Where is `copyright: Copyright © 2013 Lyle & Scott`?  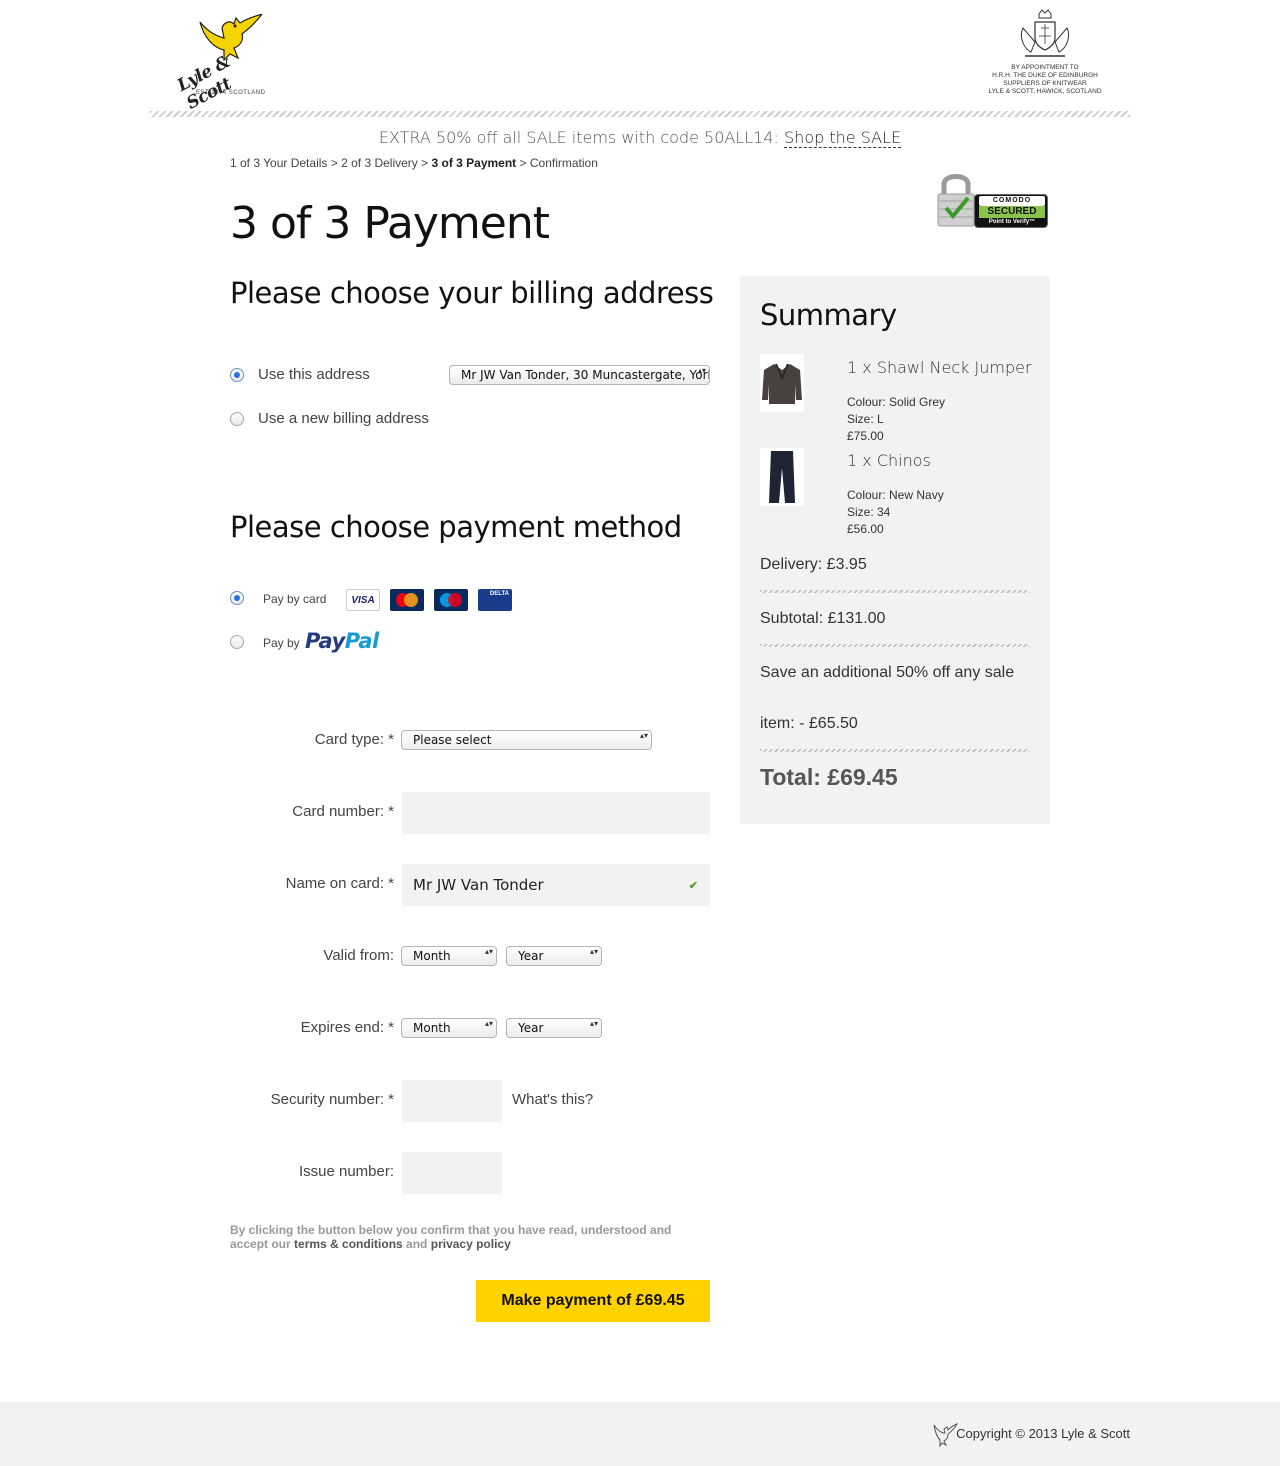 copyright: Copyright © 2013 Lyle & Scott is located at coordinates (1043, 1433).